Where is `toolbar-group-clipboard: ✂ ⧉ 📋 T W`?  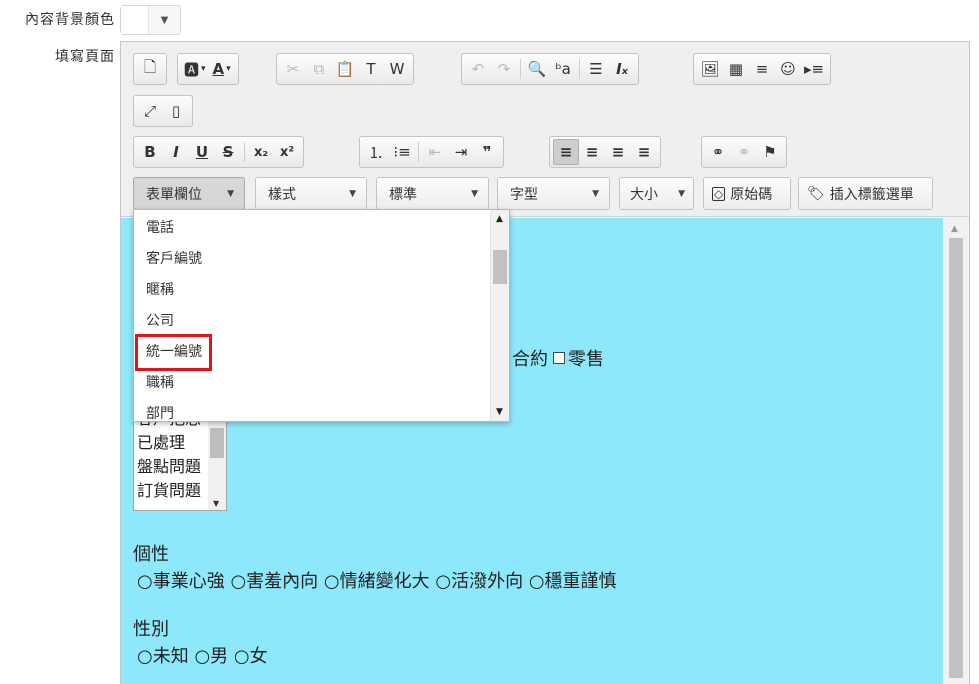
toolbar-group-clipboard: ✂ ⧉ 📋 T W is located at coordinates (345, 69).